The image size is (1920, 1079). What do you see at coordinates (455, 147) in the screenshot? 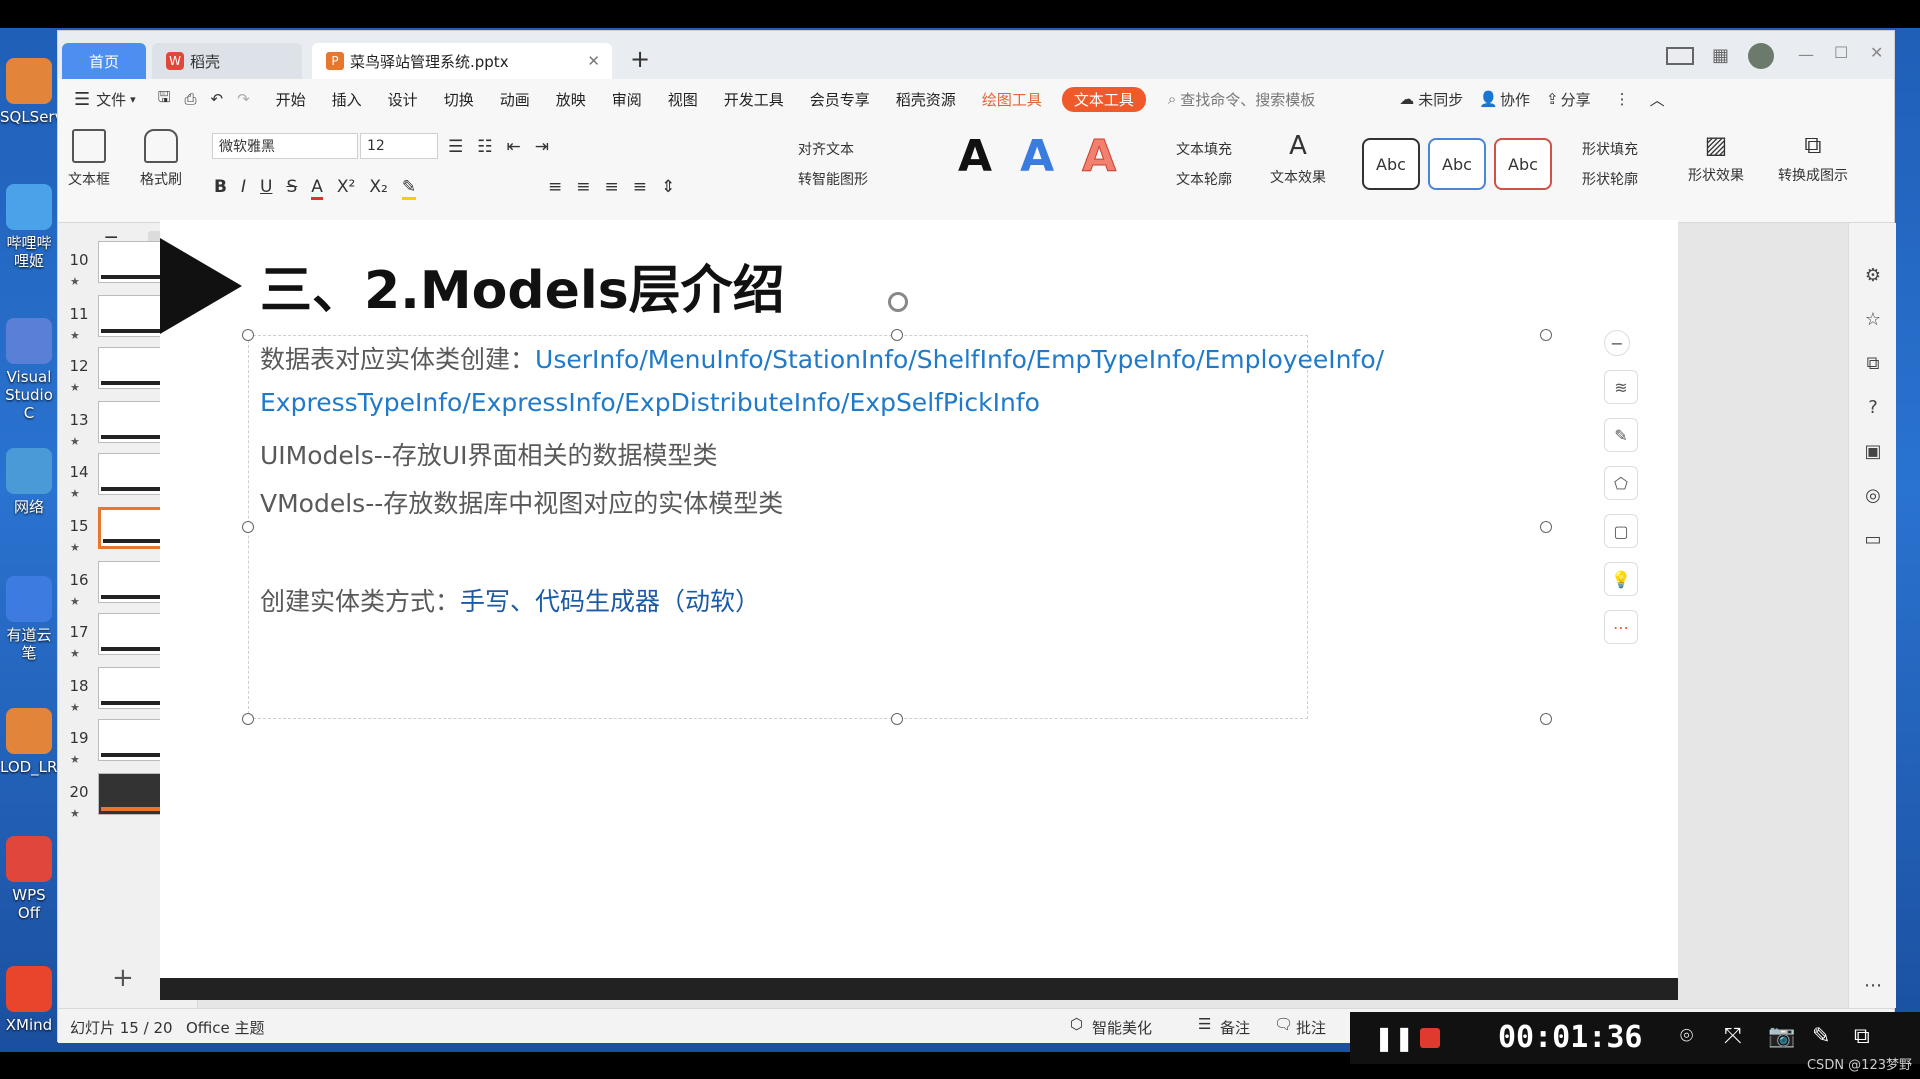
I see `bullets-icon: ☰` at bounding box center [455, 147].